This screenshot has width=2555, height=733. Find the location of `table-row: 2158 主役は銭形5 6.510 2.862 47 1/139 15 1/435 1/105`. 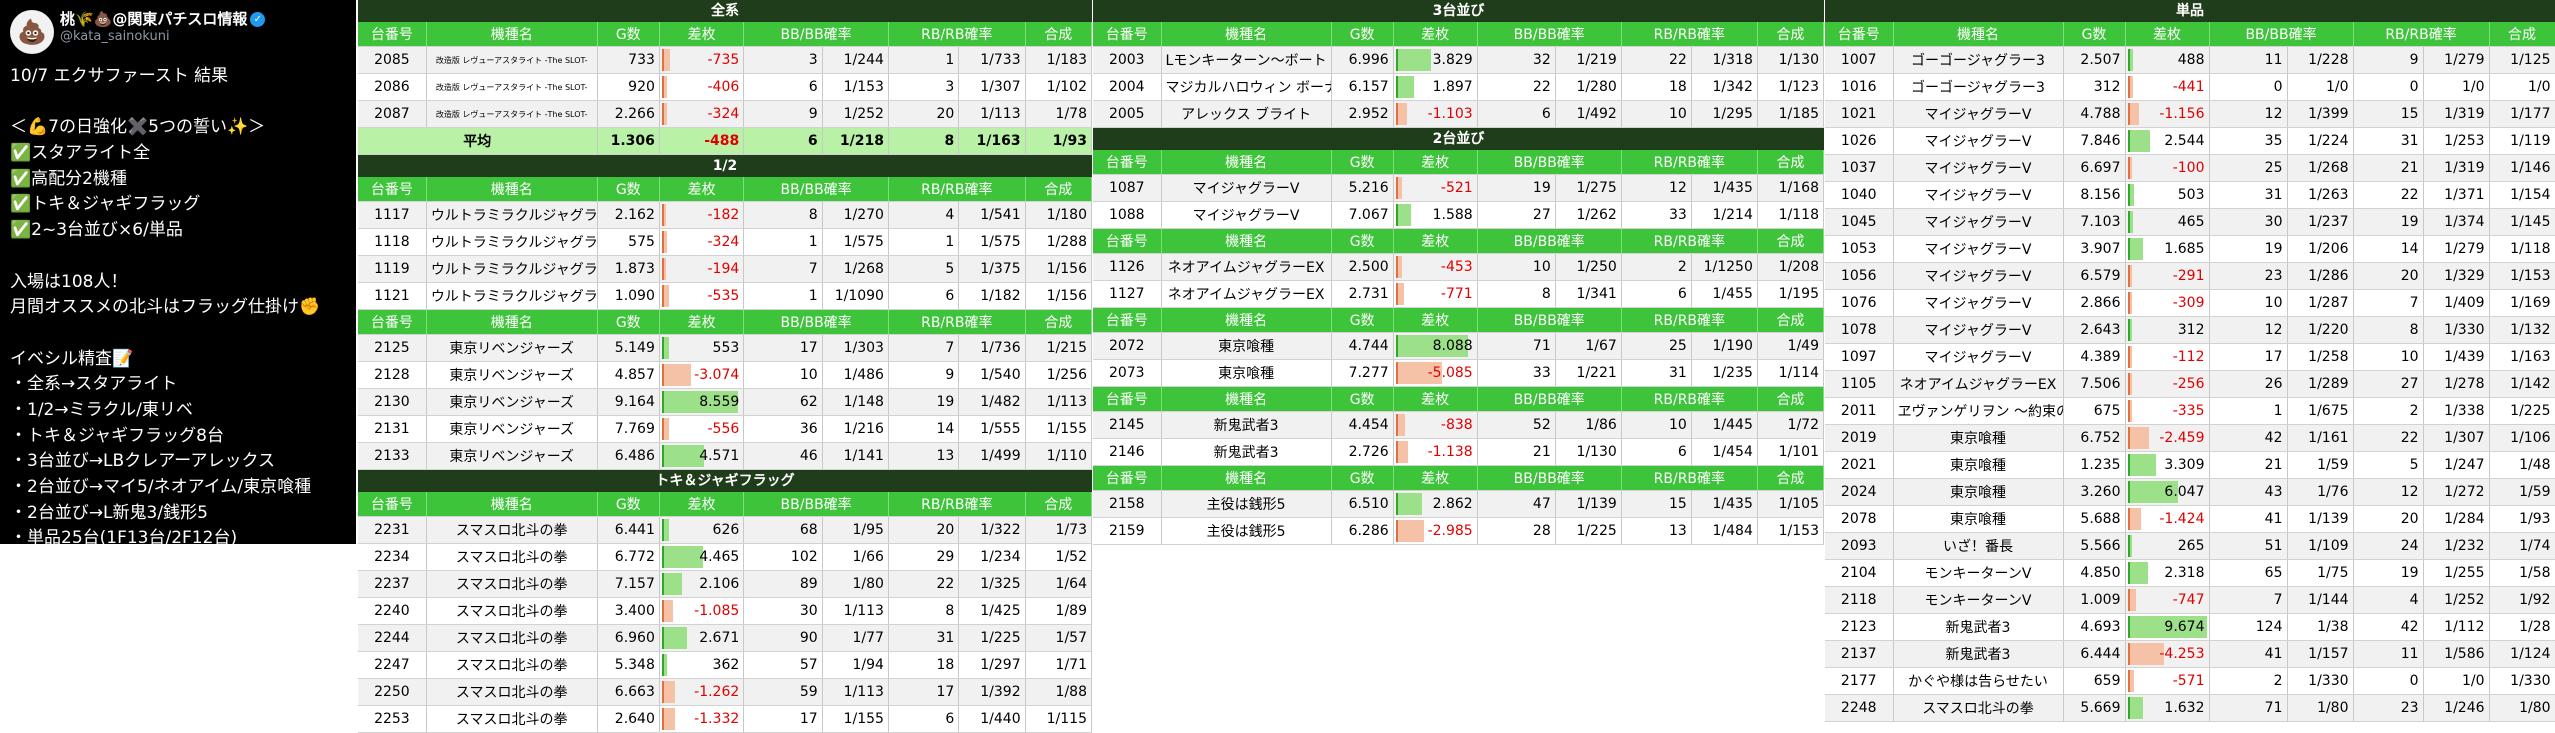

table-row: 2158 主役は銭形5 6.510 2.862 47 1/139 15 1/435 1/105 is located at coordinates (1459, 504).